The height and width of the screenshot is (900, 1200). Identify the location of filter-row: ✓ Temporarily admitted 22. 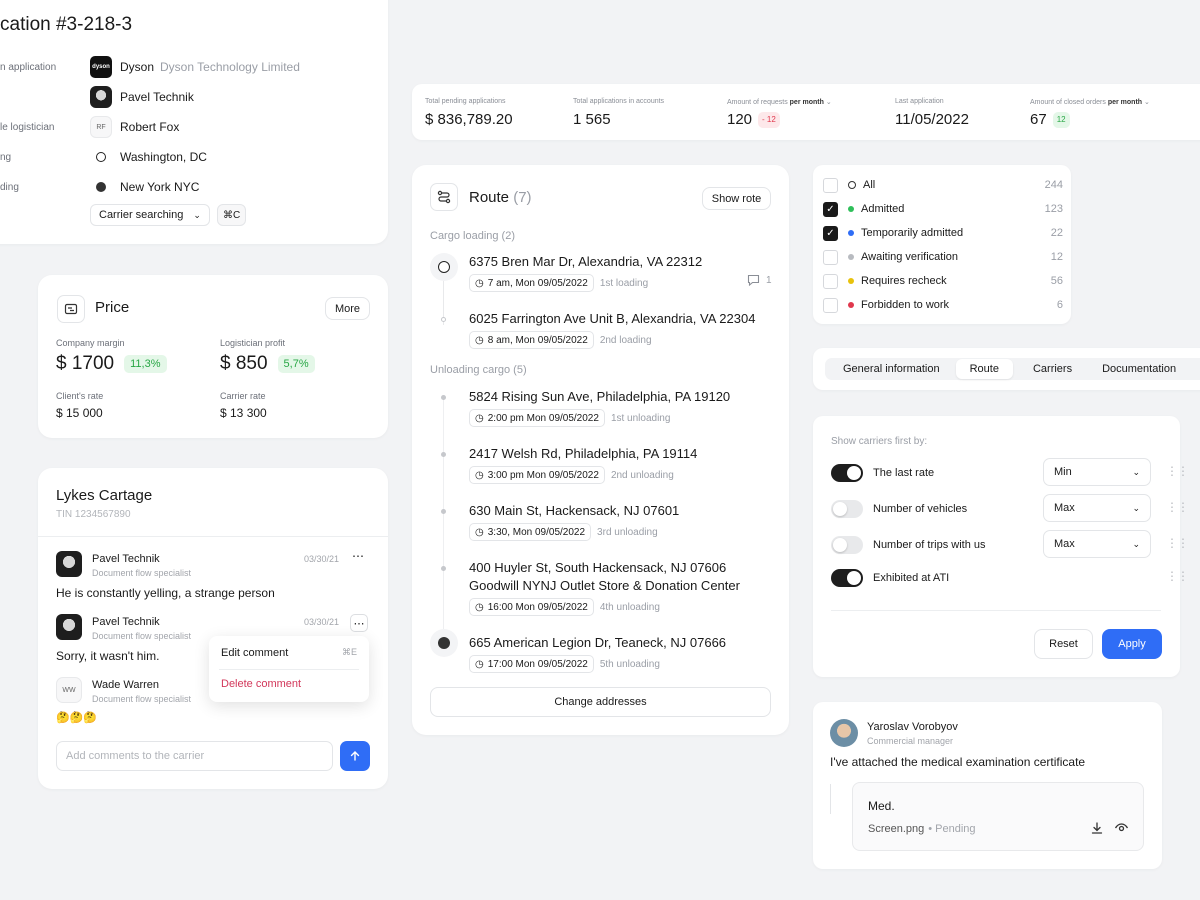
(943, 233).